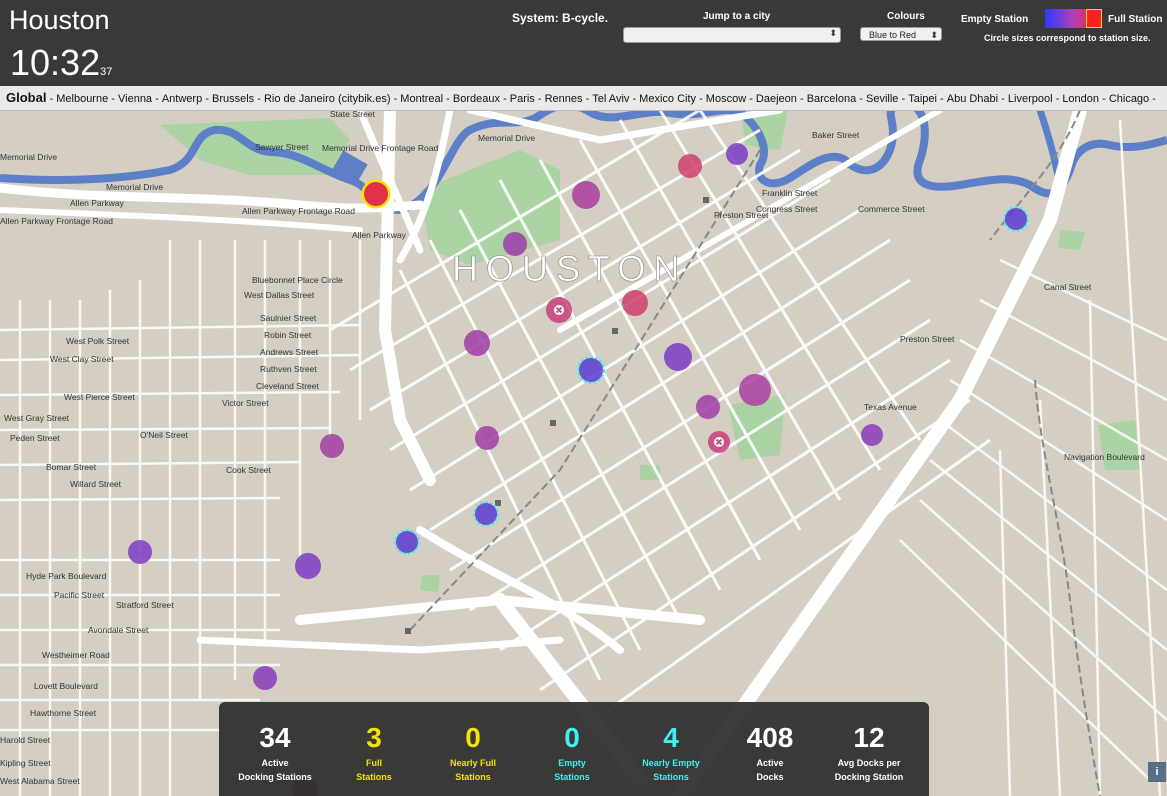 This screenshot has width=1167, height=796. Describe the element at coordinates (374, 737) in the screenshot. I see `stat-value: 3` at that location.